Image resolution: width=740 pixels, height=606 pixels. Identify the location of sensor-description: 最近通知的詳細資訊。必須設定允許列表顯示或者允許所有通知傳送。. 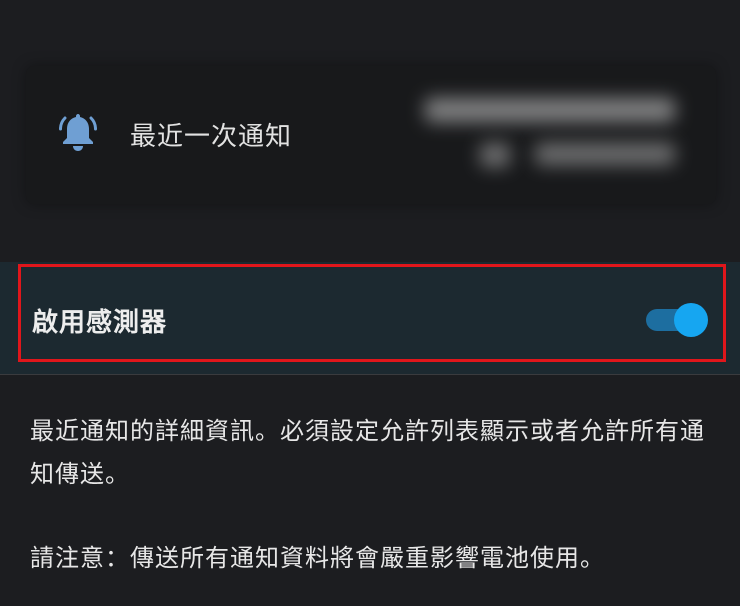
(367, 452).